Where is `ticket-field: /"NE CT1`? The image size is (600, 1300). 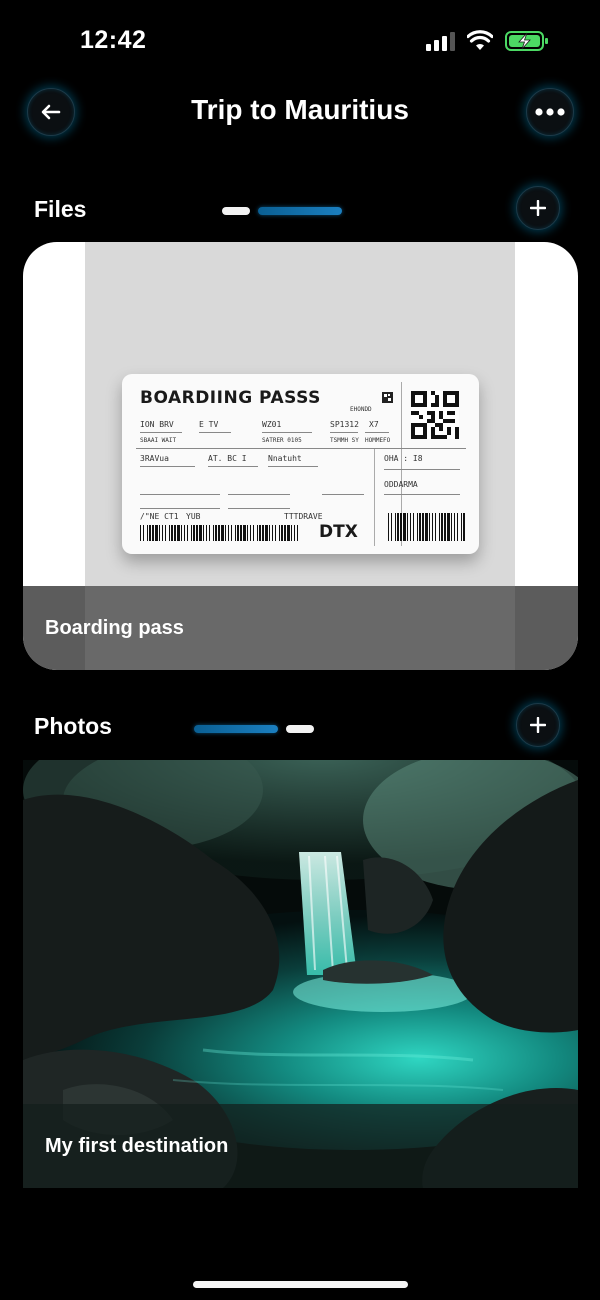
ticket-field: /"NE CT1 is located at coordinates (159, 516).